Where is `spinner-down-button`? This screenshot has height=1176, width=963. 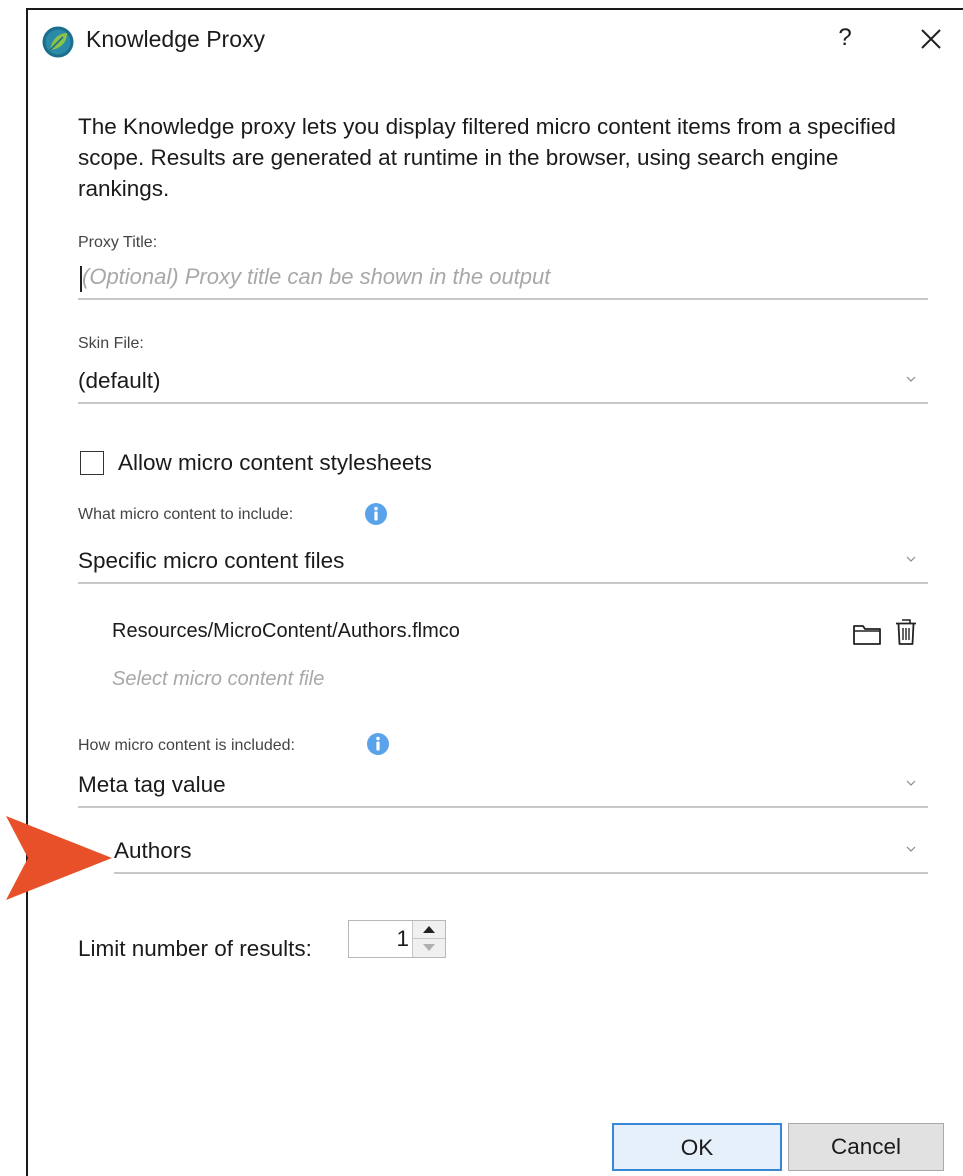 spinner-down-button is located at coordinates (428, 948).